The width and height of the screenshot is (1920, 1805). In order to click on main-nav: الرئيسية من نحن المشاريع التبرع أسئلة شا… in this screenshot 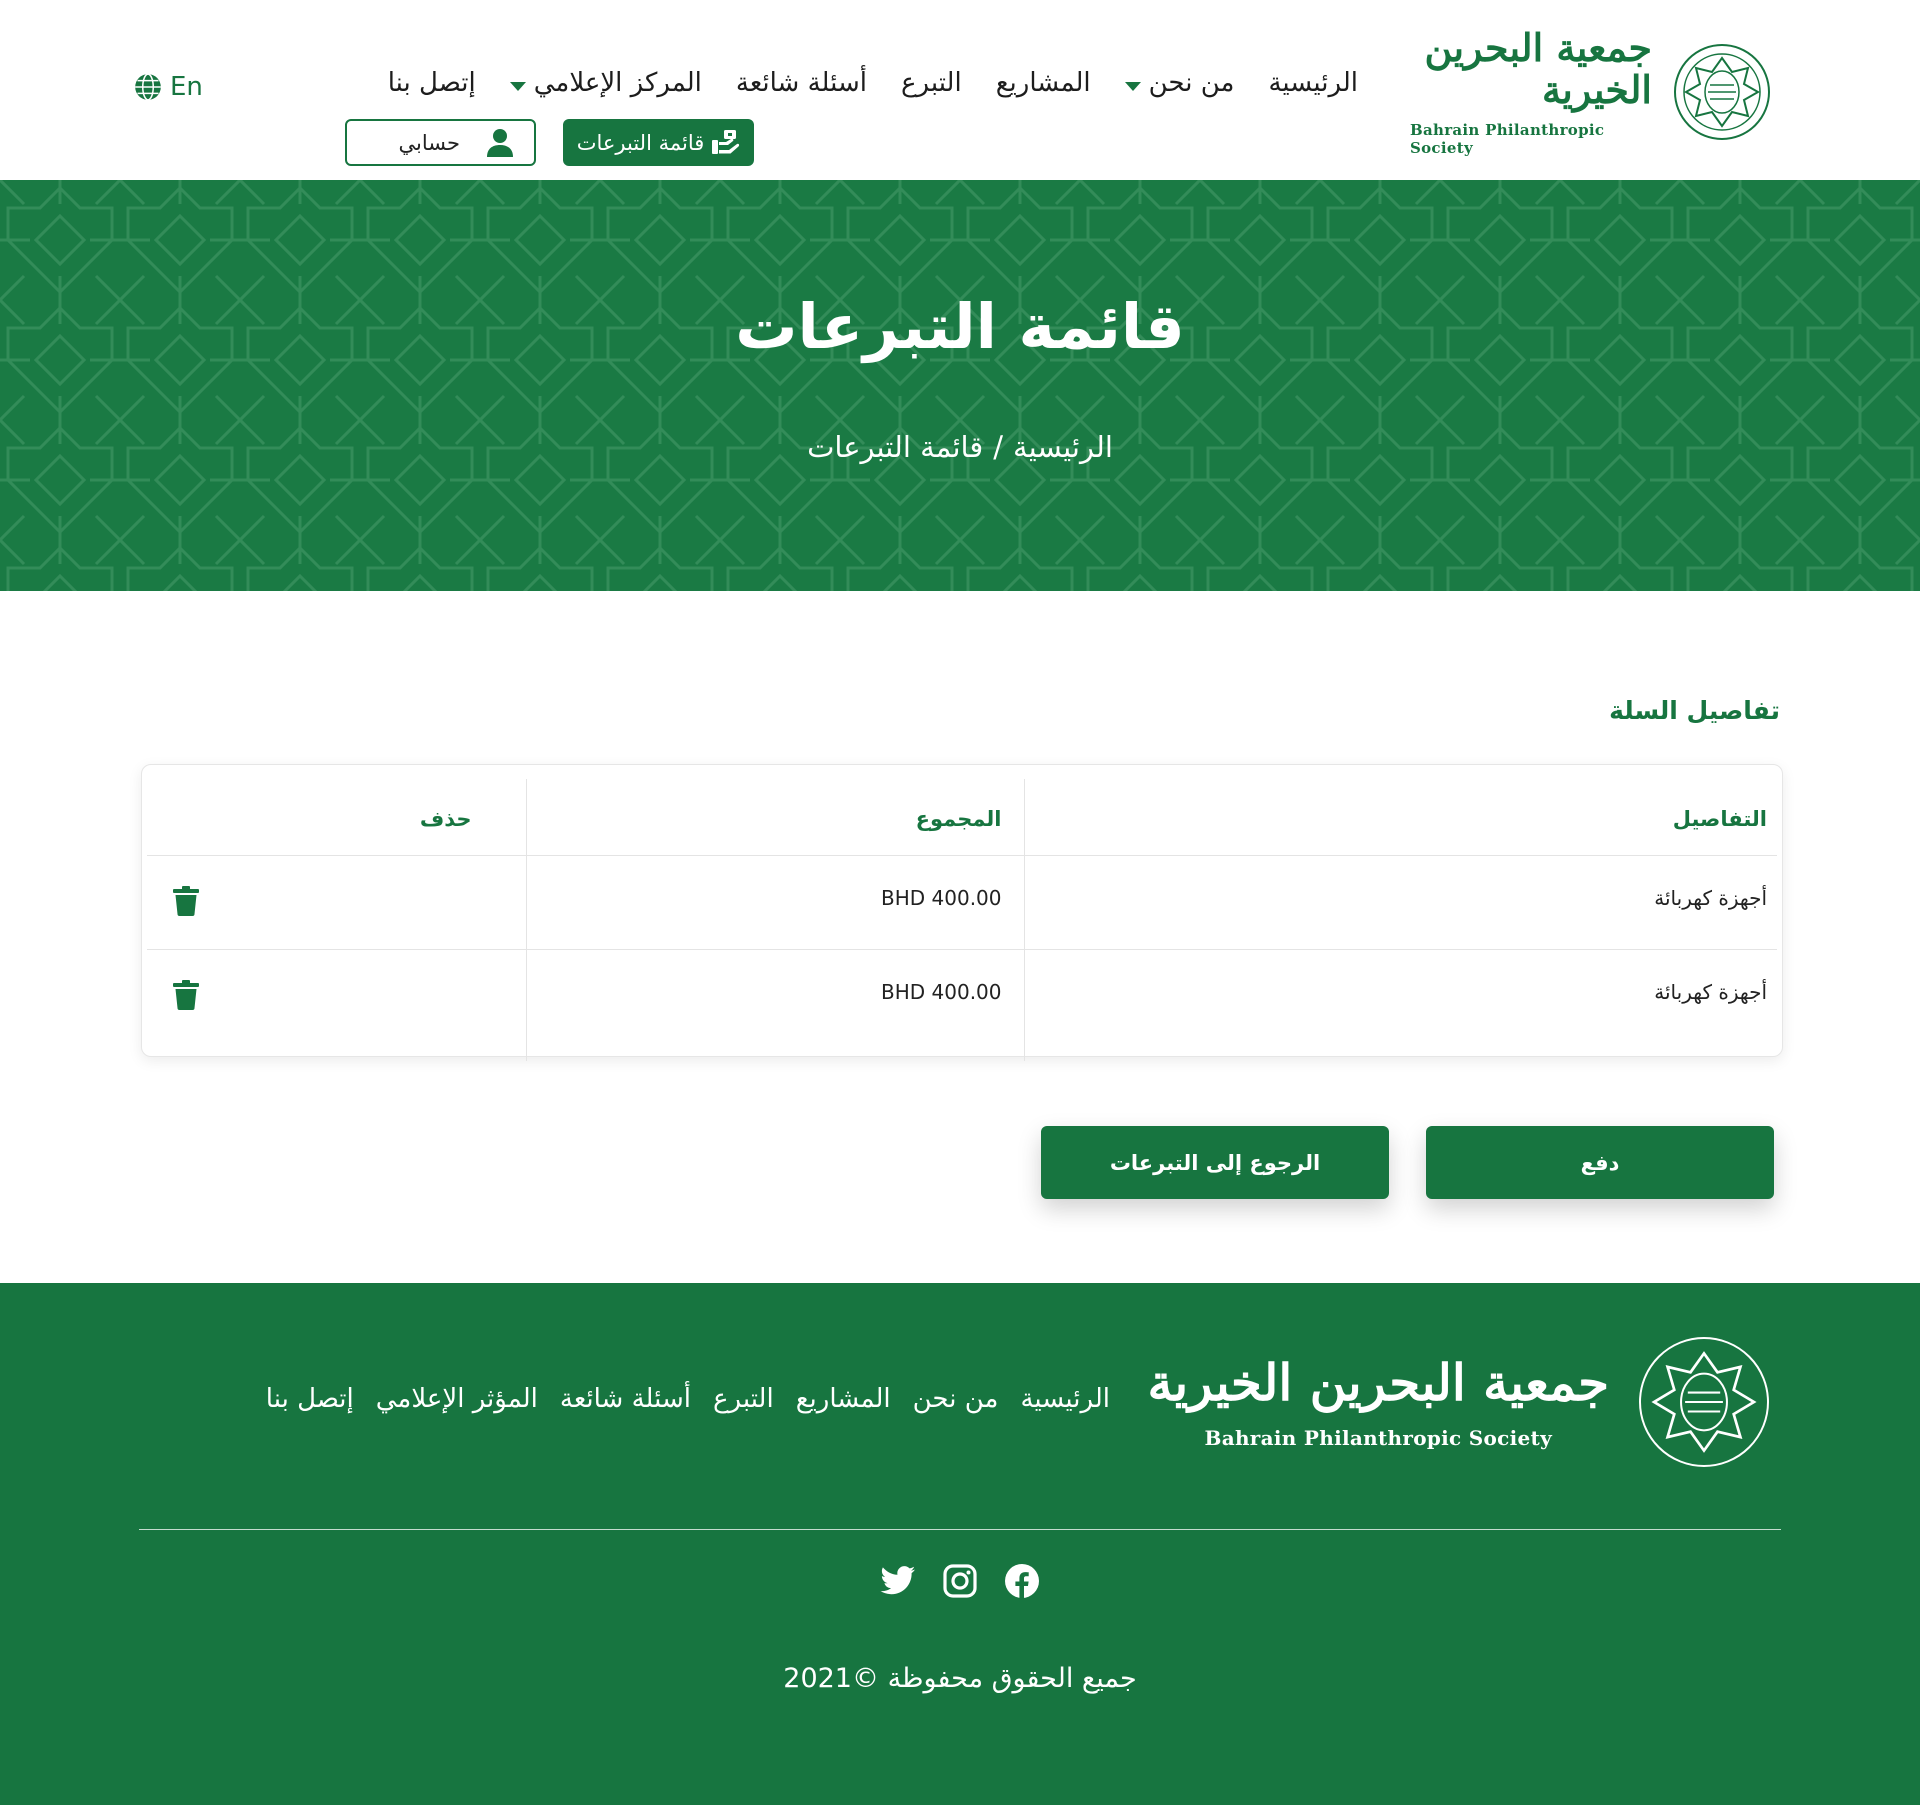, I will do `click(873, 83)`.